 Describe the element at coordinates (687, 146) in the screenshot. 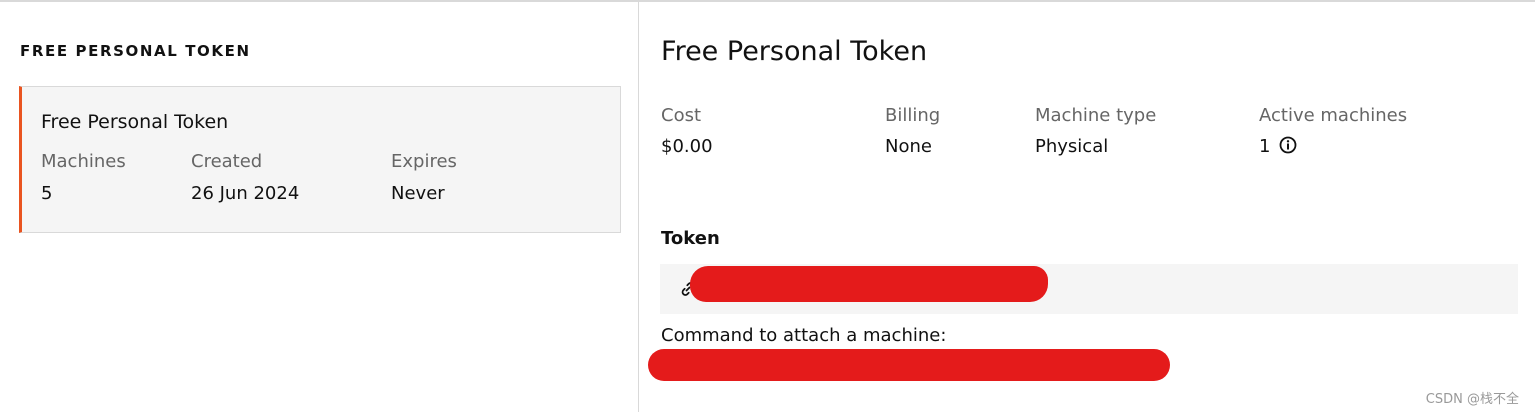

I see `cost-value: $0.00` at that location.